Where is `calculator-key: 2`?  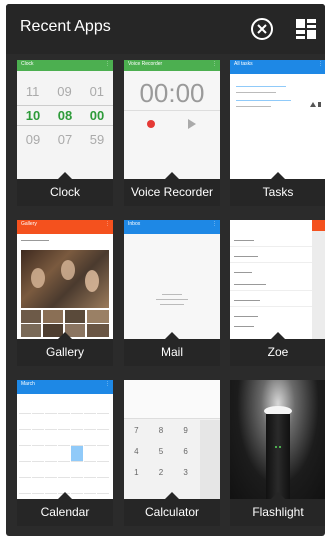
calculator-key: 2 is located at coordinates (161, 472).